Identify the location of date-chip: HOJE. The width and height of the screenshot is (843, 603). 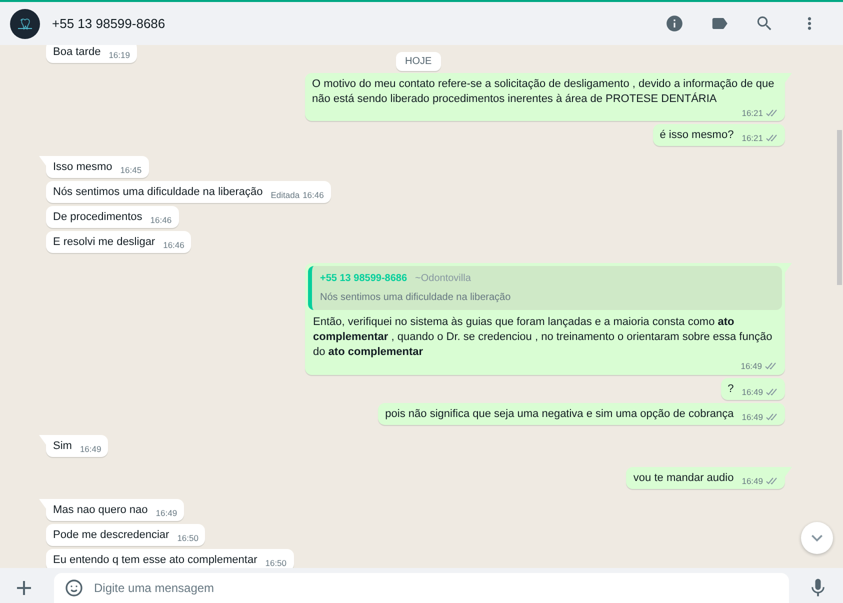
(418, 61).